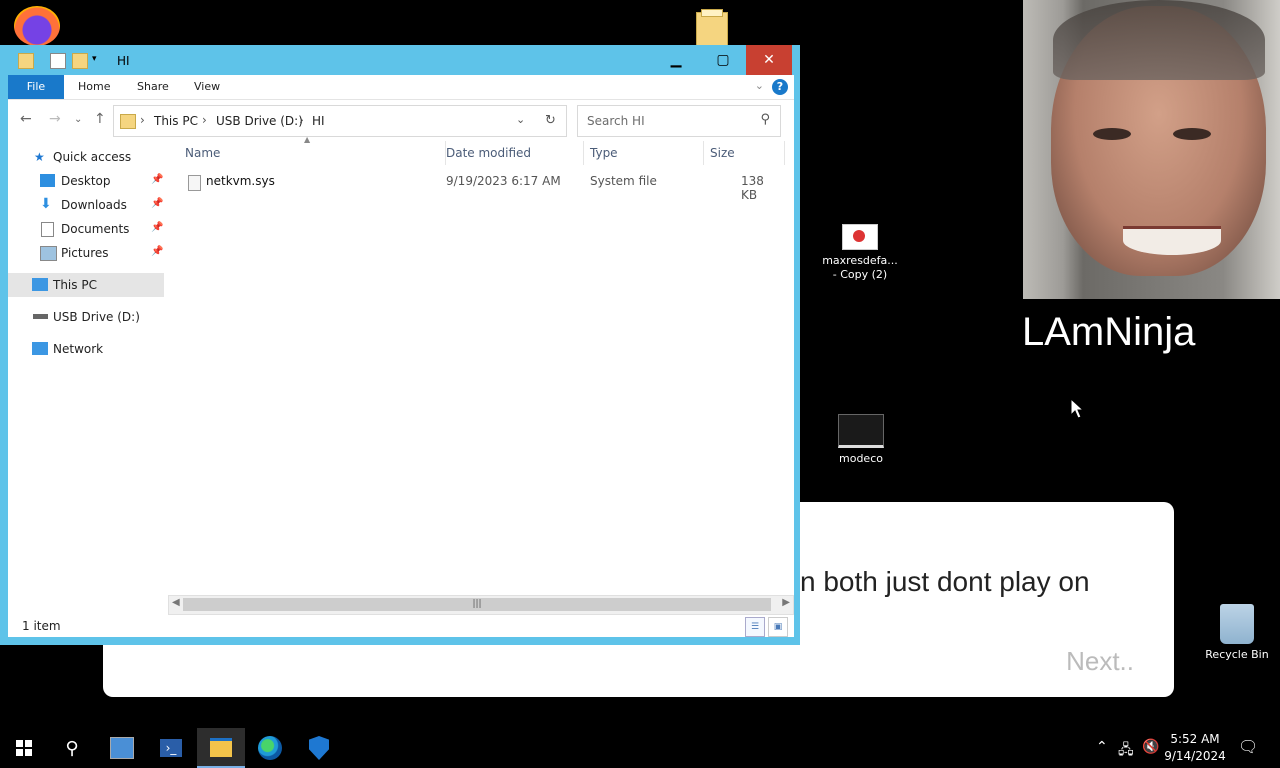  What do you see at coordinates (623, 181) in the screenshot?
I see `file-type: System file` at bounding box center [623, 181].